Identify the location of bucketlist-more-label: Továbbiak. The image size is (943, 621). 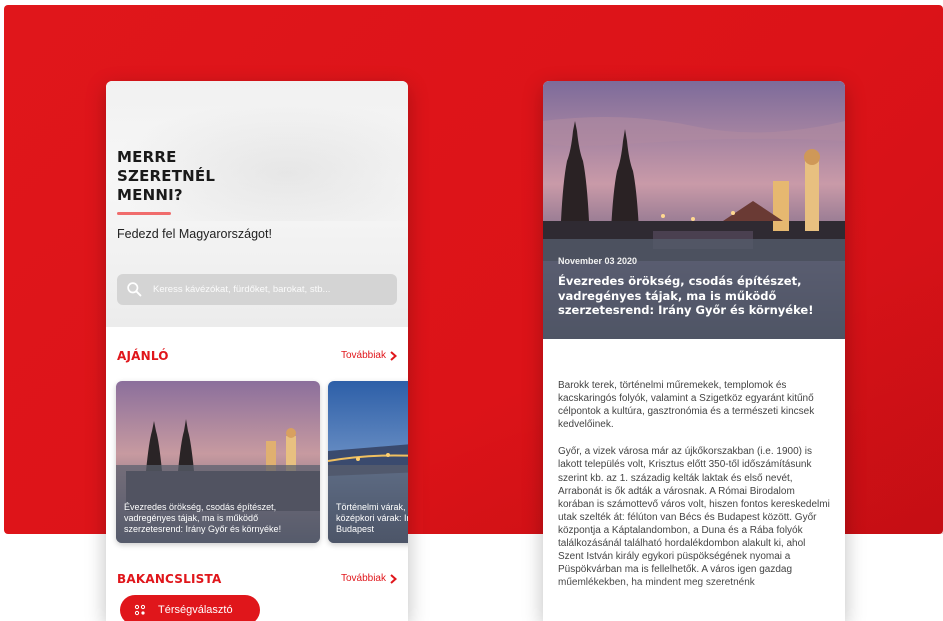
(363, 578).